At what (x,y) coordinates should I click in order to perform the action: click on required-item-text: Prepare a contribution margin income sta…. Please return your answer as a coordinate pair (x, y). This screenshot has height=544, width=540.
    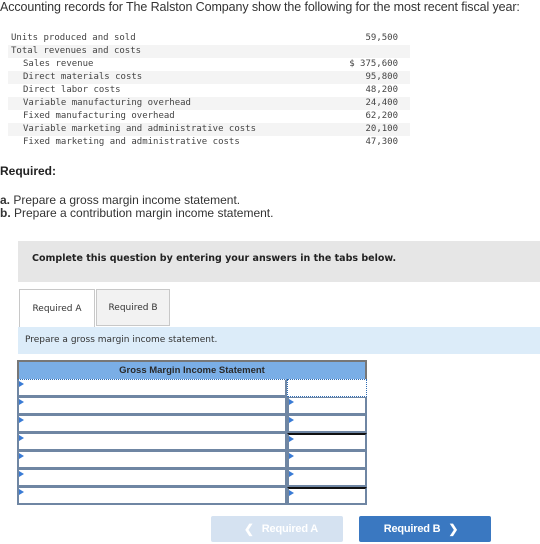
    Looking at the image, I should click on (142, 213).